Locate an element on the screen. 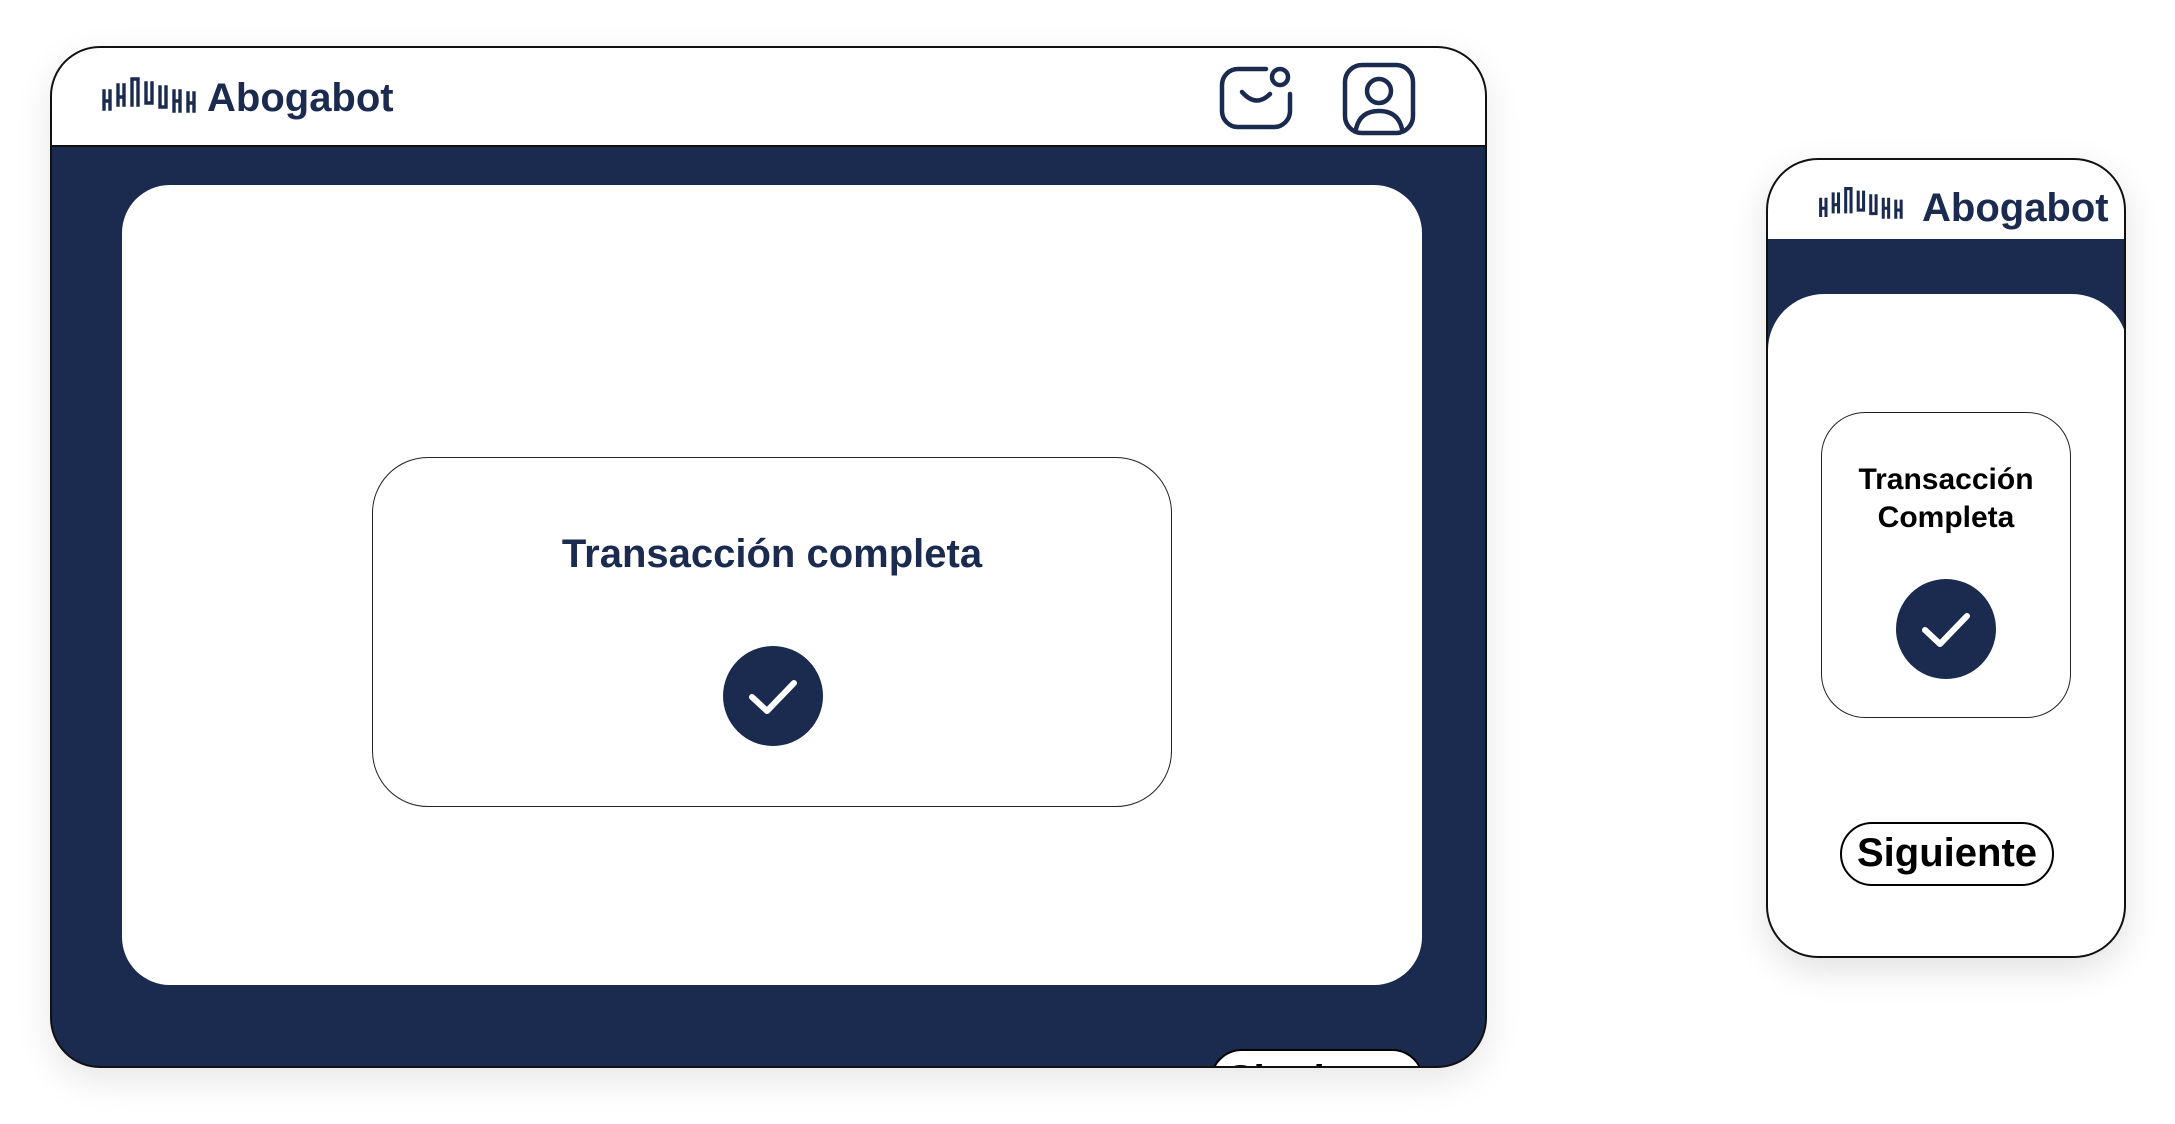 This screenshot has height=1124, width=2175. transaction-title-line2: Completa is located at coordinates (1946, 517).